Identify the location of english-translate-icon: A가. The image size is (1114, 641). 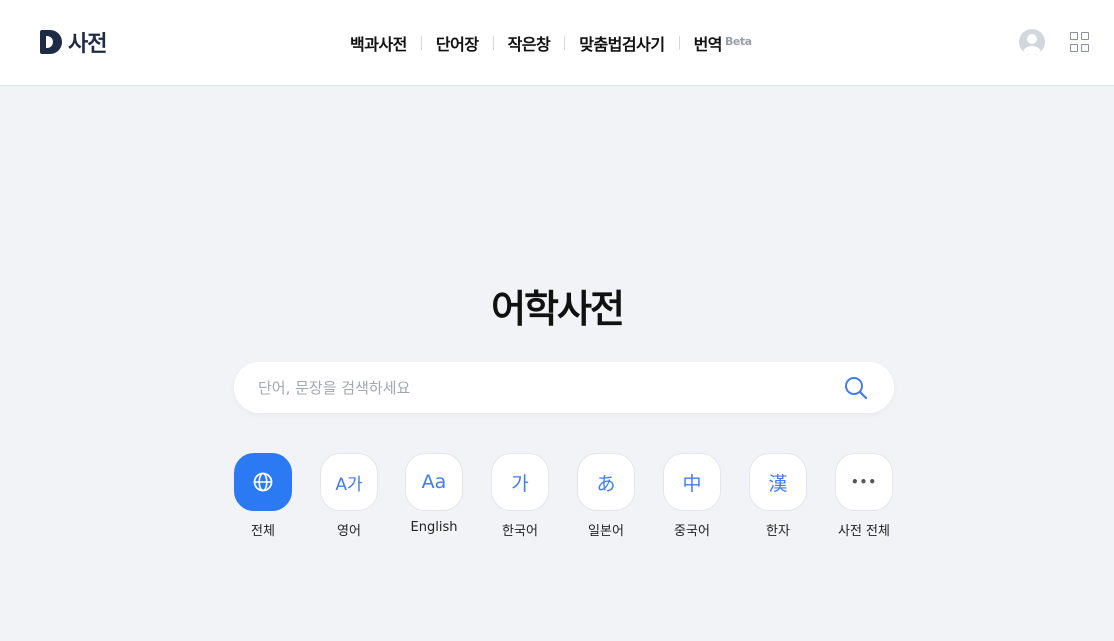
(349, 482).